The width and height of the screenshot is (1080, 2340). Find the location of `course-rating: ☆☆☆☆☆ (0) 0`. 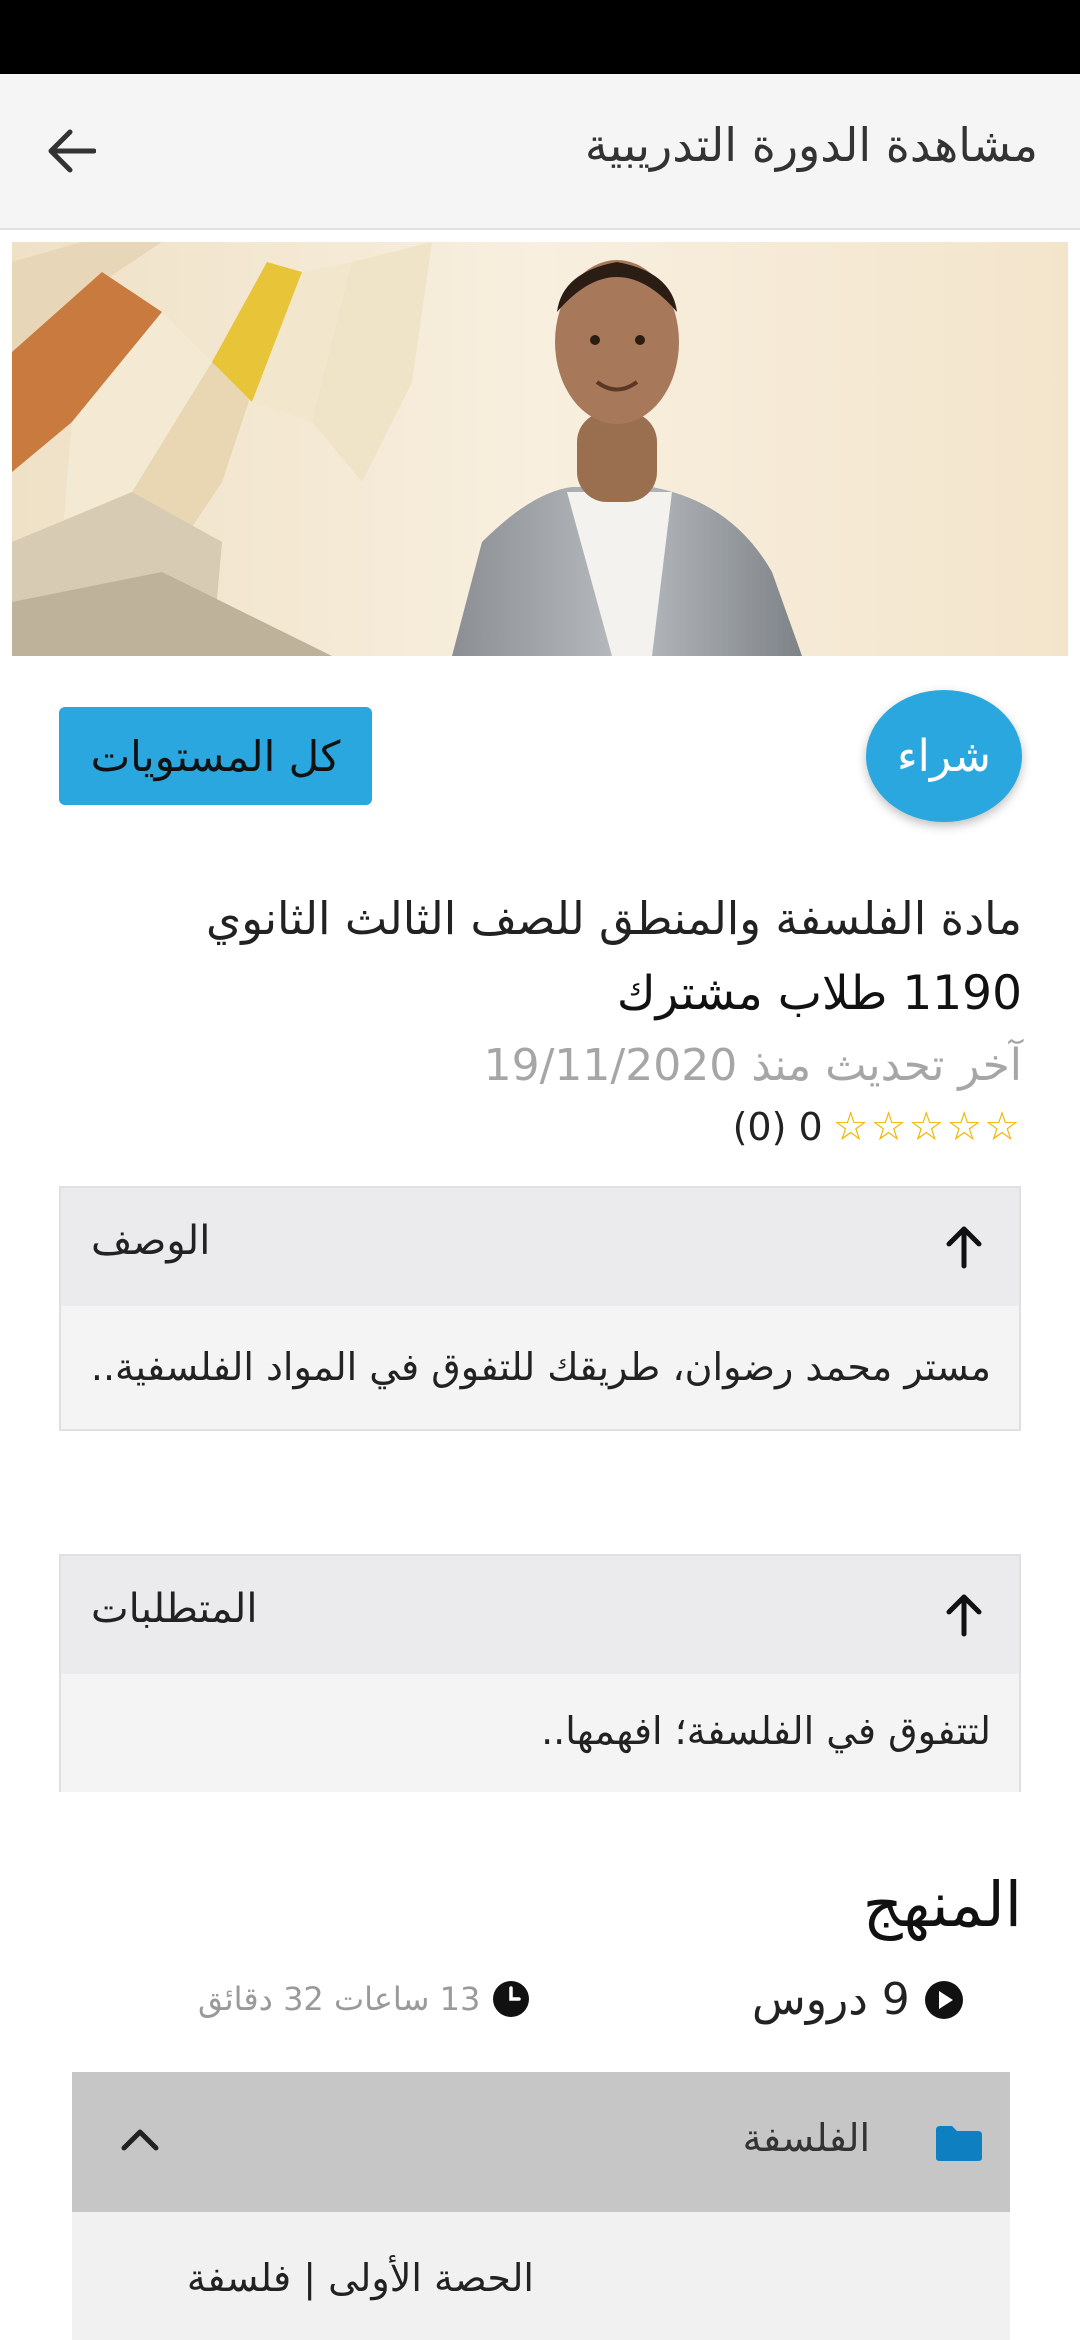

course-rating: ☆☆☆☆☆ (0) 0 is located at coordinates (877, 1127).